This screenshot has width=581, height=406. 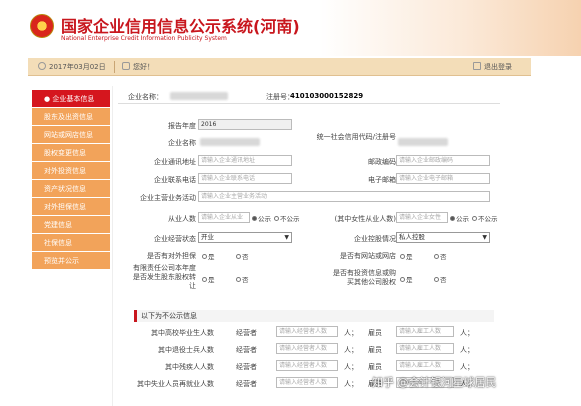 What do you see at coordinates (175, 180) in the screenshot?
I see `phone-label: 企业联系电话` at bounding box center [175, 180].